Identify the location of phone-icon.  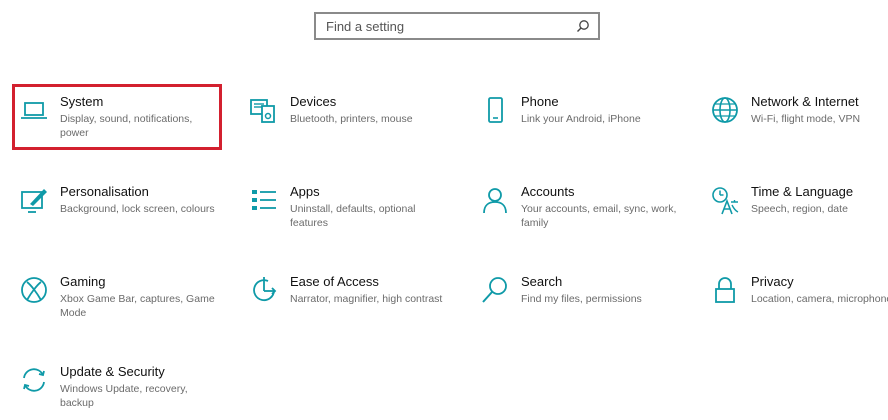
(495, 110).